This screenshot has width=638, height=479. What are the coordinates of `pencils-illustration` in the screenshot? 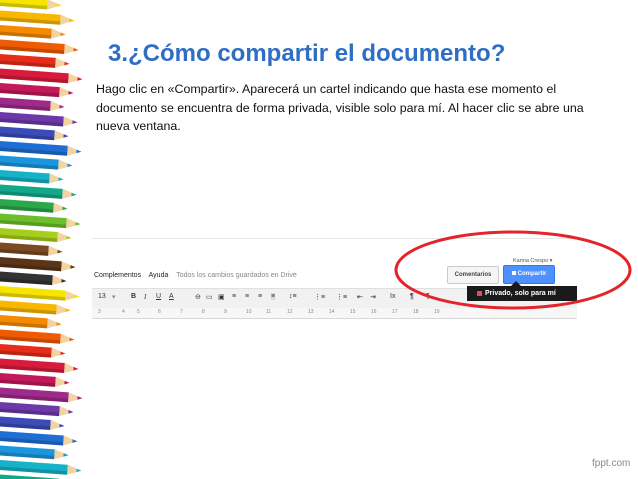 It's located at (41, 239).